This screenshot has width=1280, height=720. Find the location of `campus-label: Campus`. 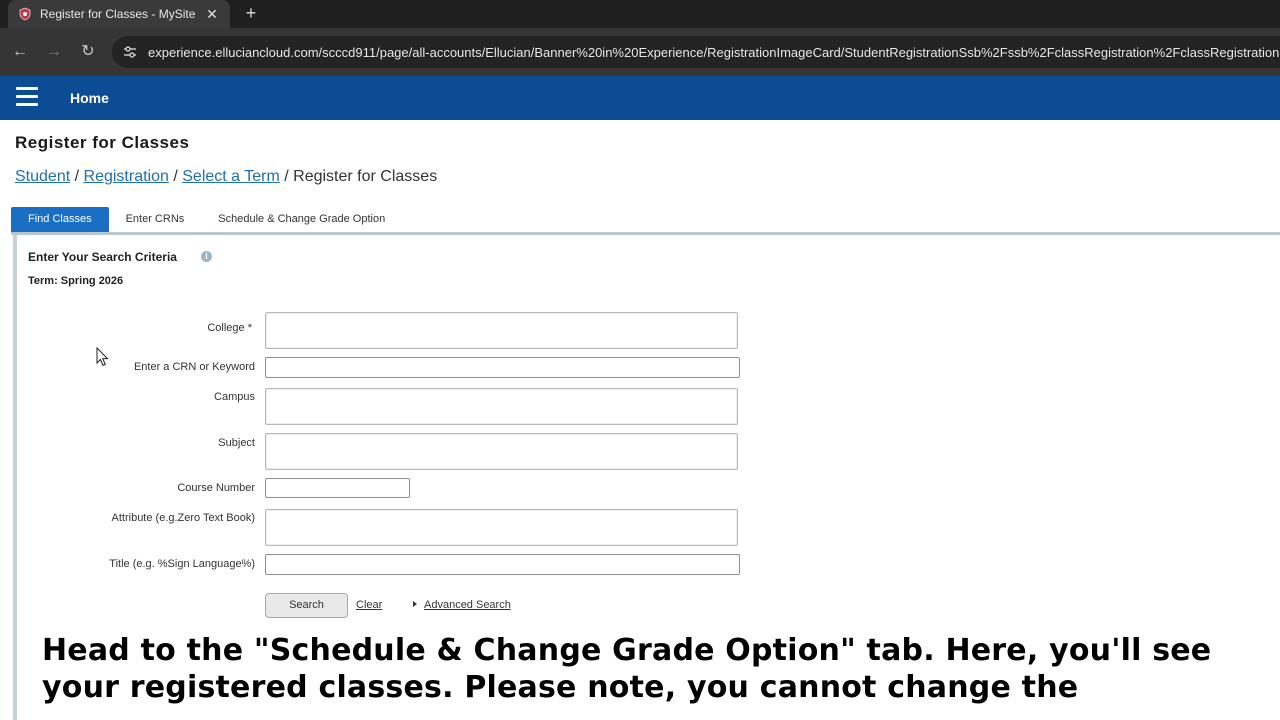

campus-label: Campus is located at coordinates (234, 397).